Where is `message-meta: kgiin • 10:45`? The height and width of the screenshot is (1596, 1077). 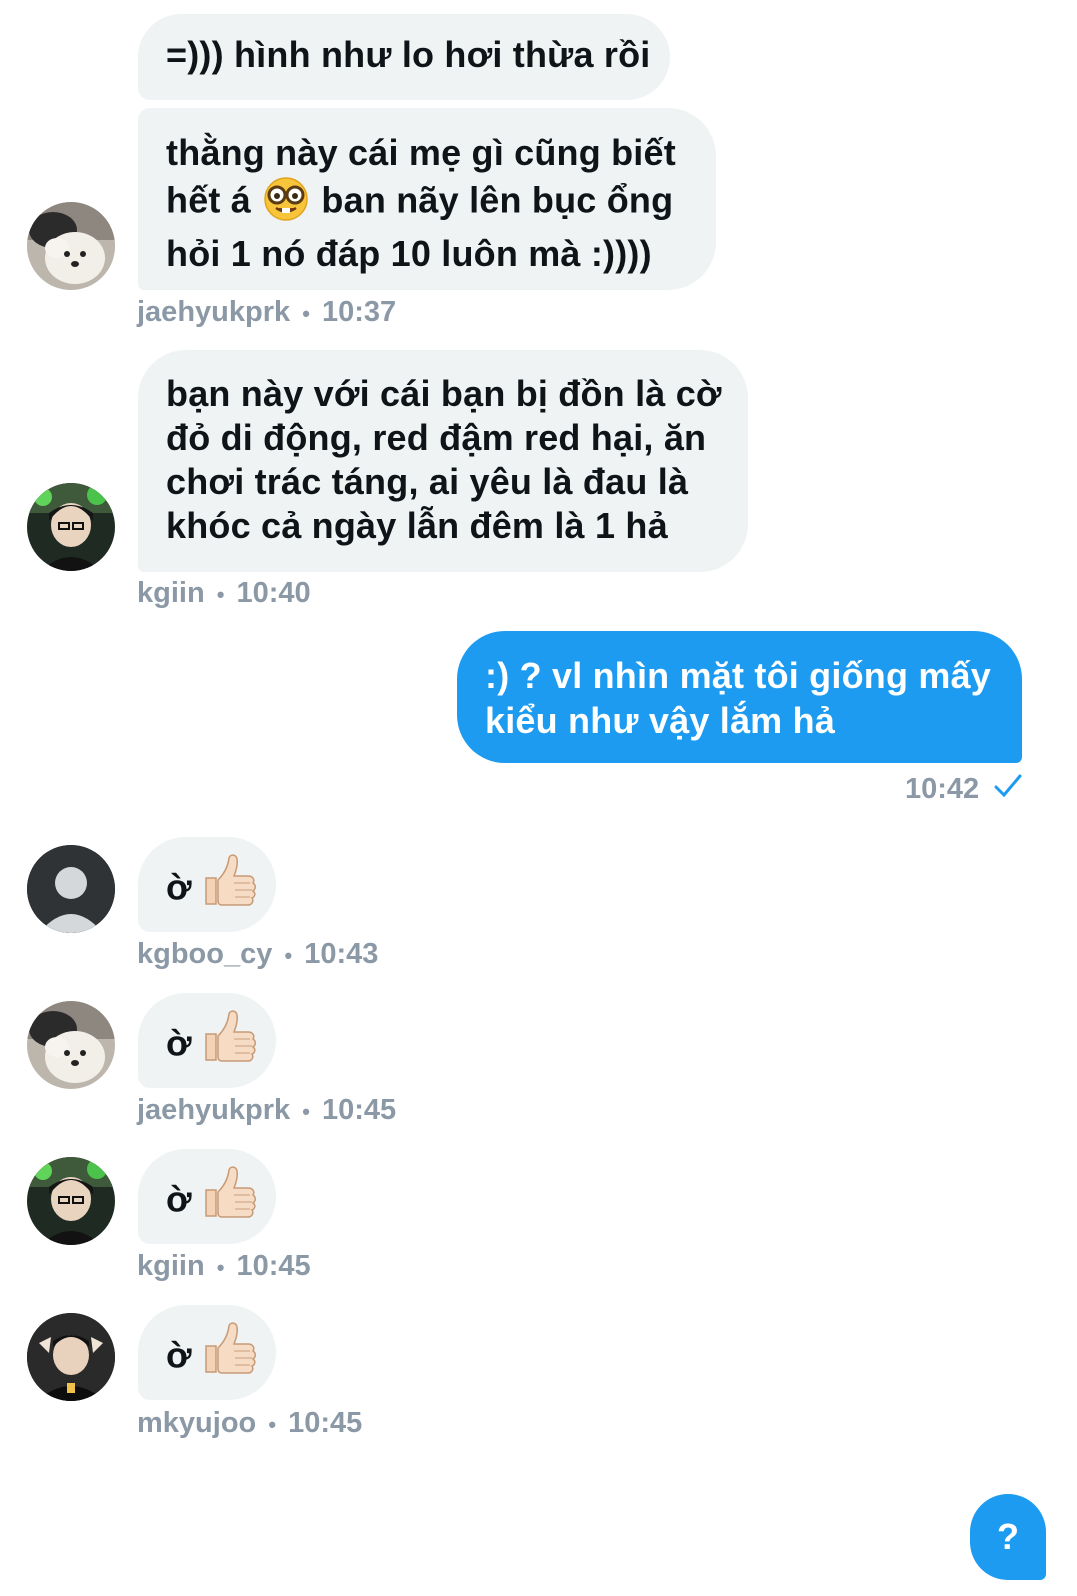 message-meta: kgiin • 10:45 is located at coordinates (224, 1266).